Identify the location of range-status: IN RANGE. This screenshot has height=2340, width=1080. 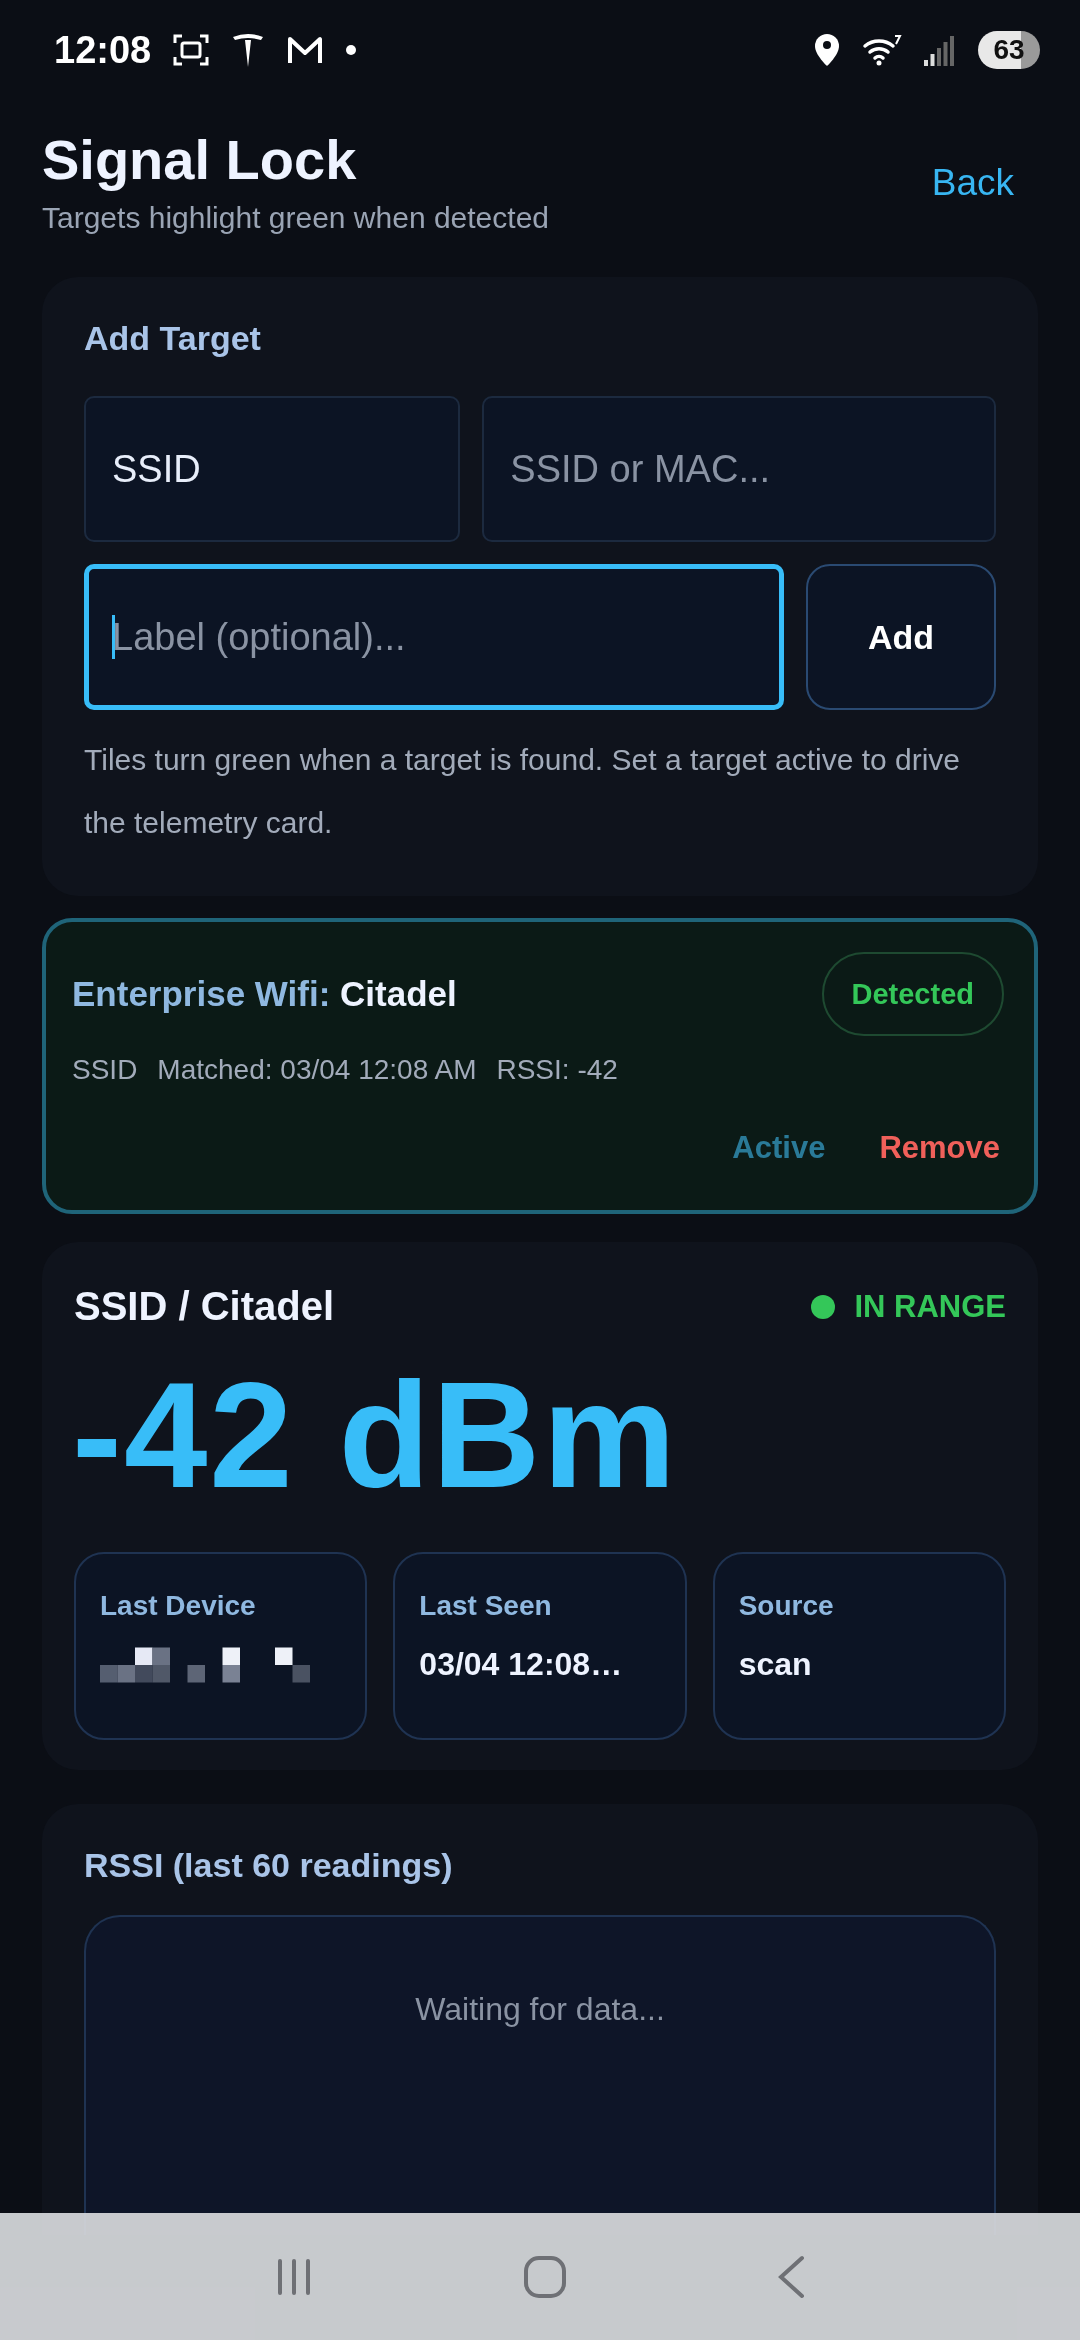
(930, 1306).